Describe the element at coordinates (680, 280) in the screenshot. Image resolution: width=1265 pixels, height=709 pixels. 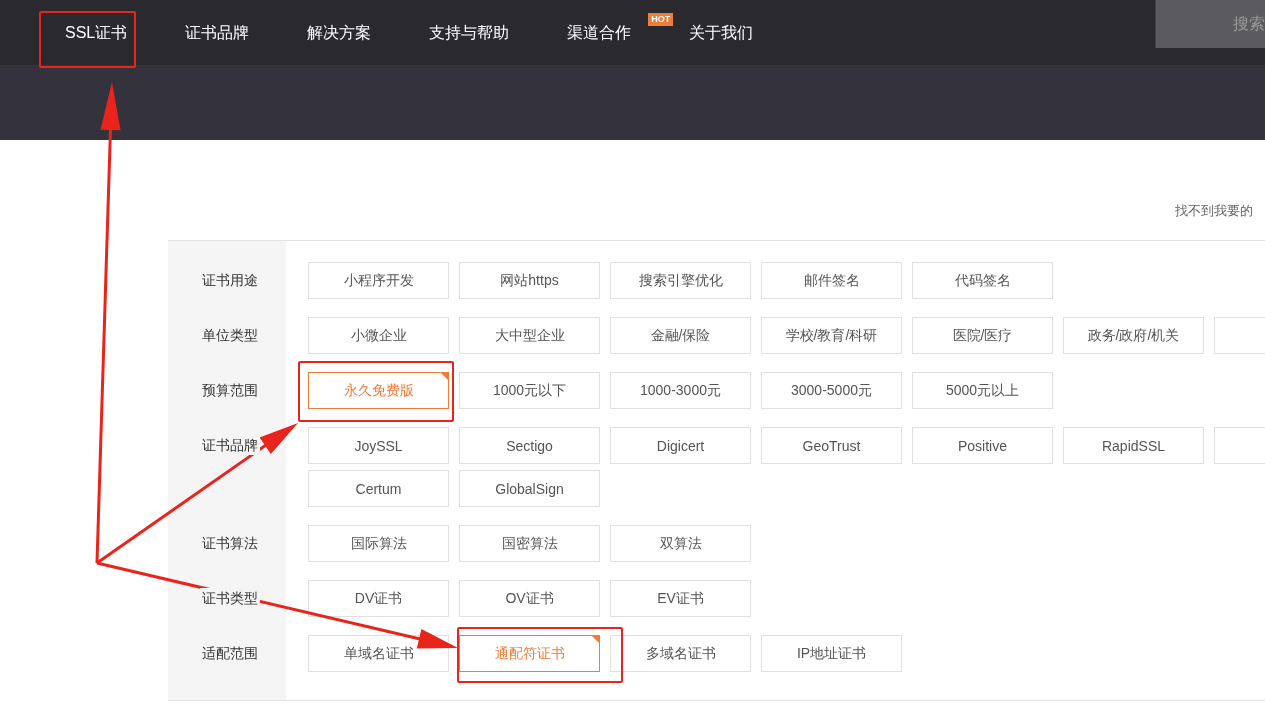
I see `filter-option: 搜索引擎优化` at that location.